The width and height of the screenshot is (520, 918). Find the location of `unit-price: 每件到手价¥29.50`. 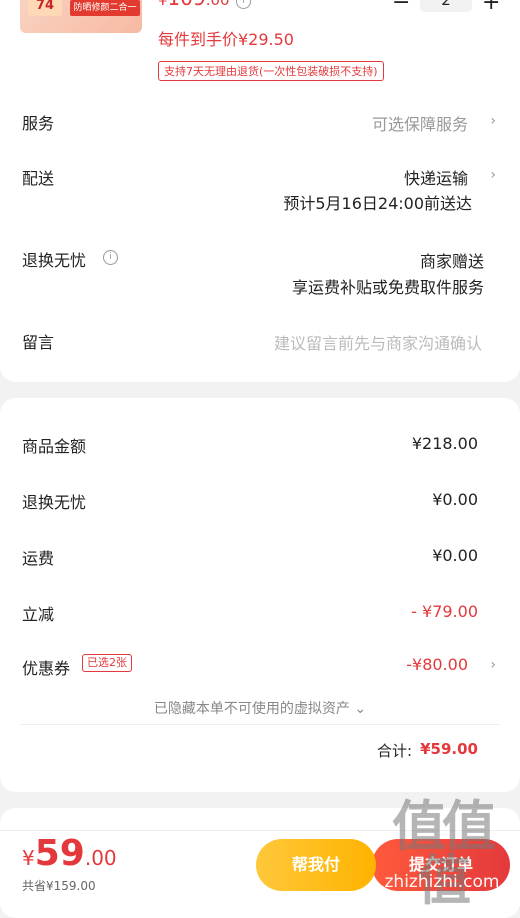

unit-price: 每件到手价¥29.50 is located at coordinates (226, 39).